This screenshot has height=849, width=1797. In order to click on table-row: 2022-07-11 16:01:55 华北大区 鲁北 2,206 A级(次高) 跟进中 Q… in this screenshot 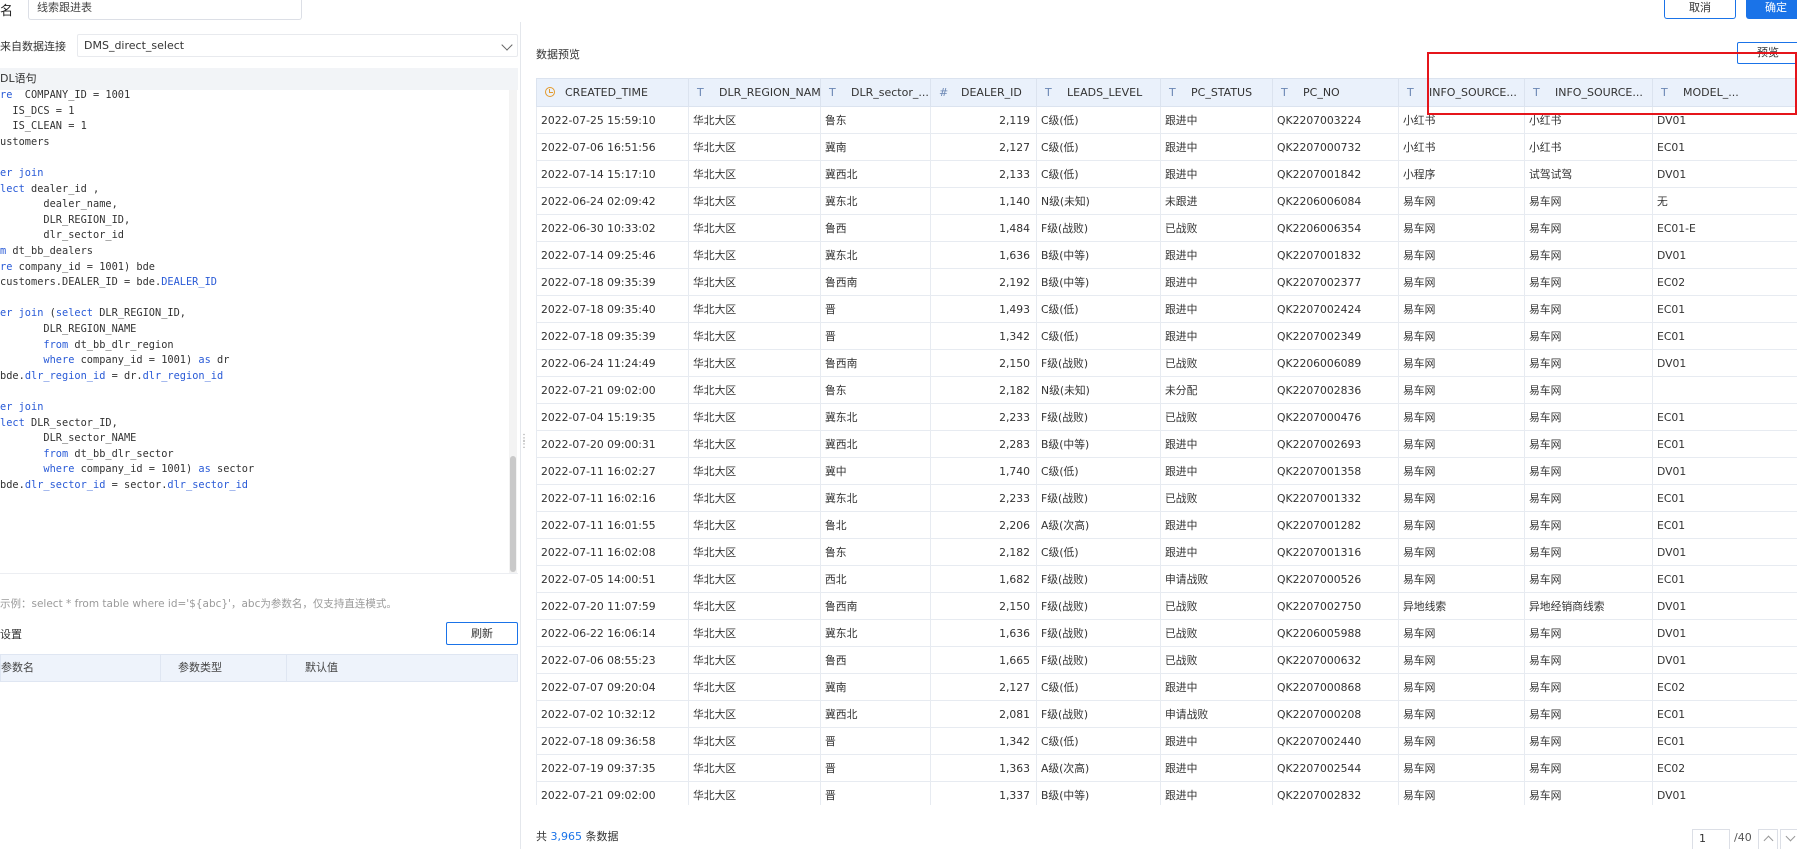, I will do `click(1166, 525)`.